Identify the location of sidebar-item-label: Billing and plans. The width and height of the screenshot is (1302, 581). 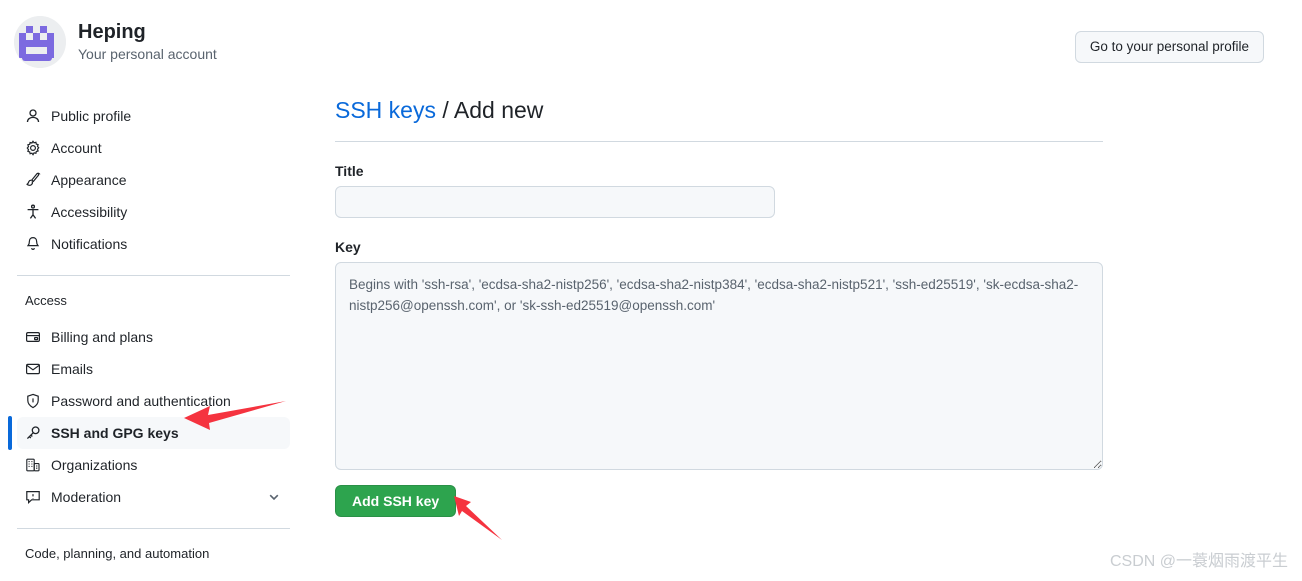
(102, 337).